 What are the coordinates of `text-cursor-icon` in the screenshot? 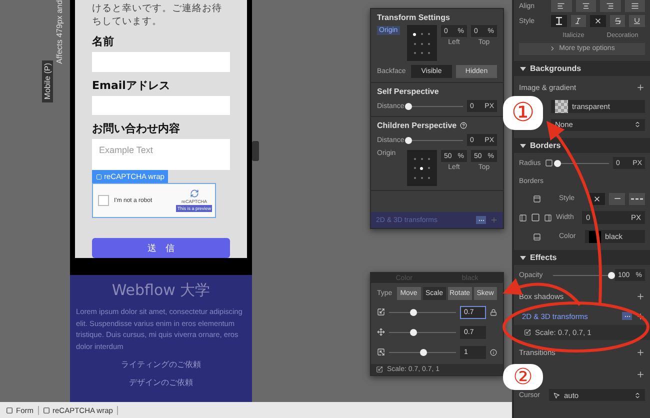 It's located at (559, 21).